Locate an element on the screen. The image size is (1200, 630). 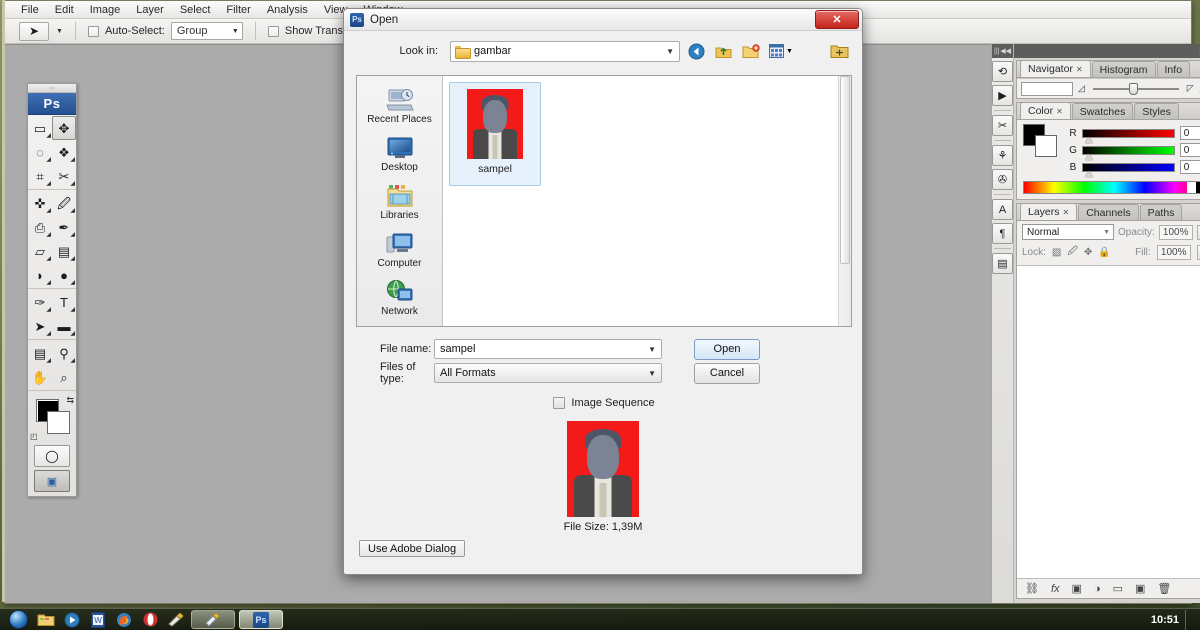
layers-list is located at coordinates (1108, 422).